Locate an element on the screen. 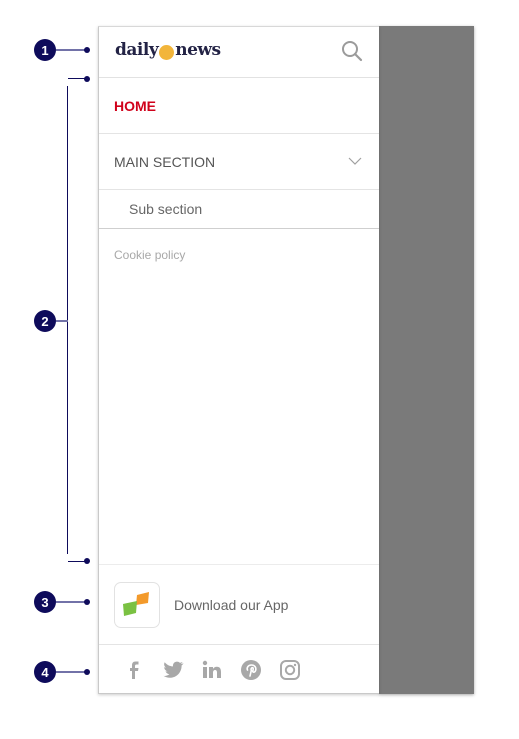 The height and width of the screenshot is (739, 519). menu-item-main-section-label: MAIN SECTION is located at coordinates (165, 161).